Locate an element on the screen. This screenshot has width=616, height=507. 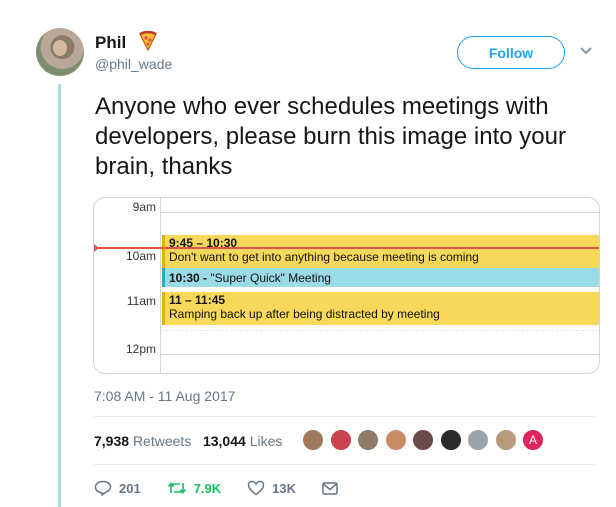
likers-avatars: A is located at coordinates (426, 440).